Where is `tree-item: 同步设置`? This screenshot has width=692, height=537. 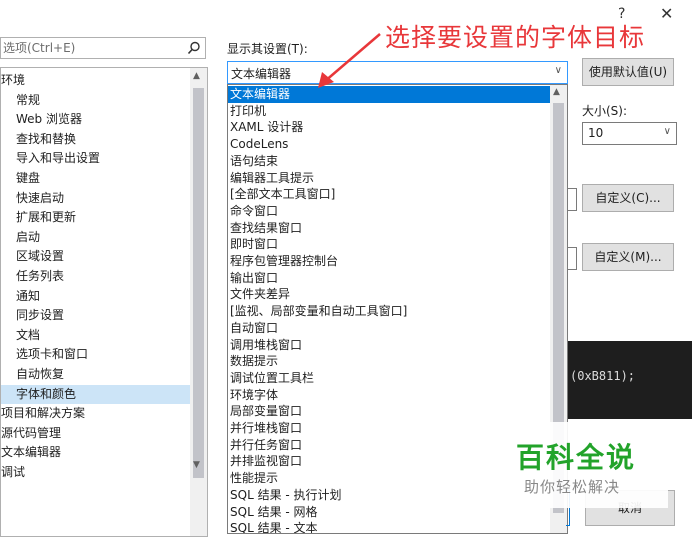 tree-item: 同步设置 is located at coordinates (96, 315).